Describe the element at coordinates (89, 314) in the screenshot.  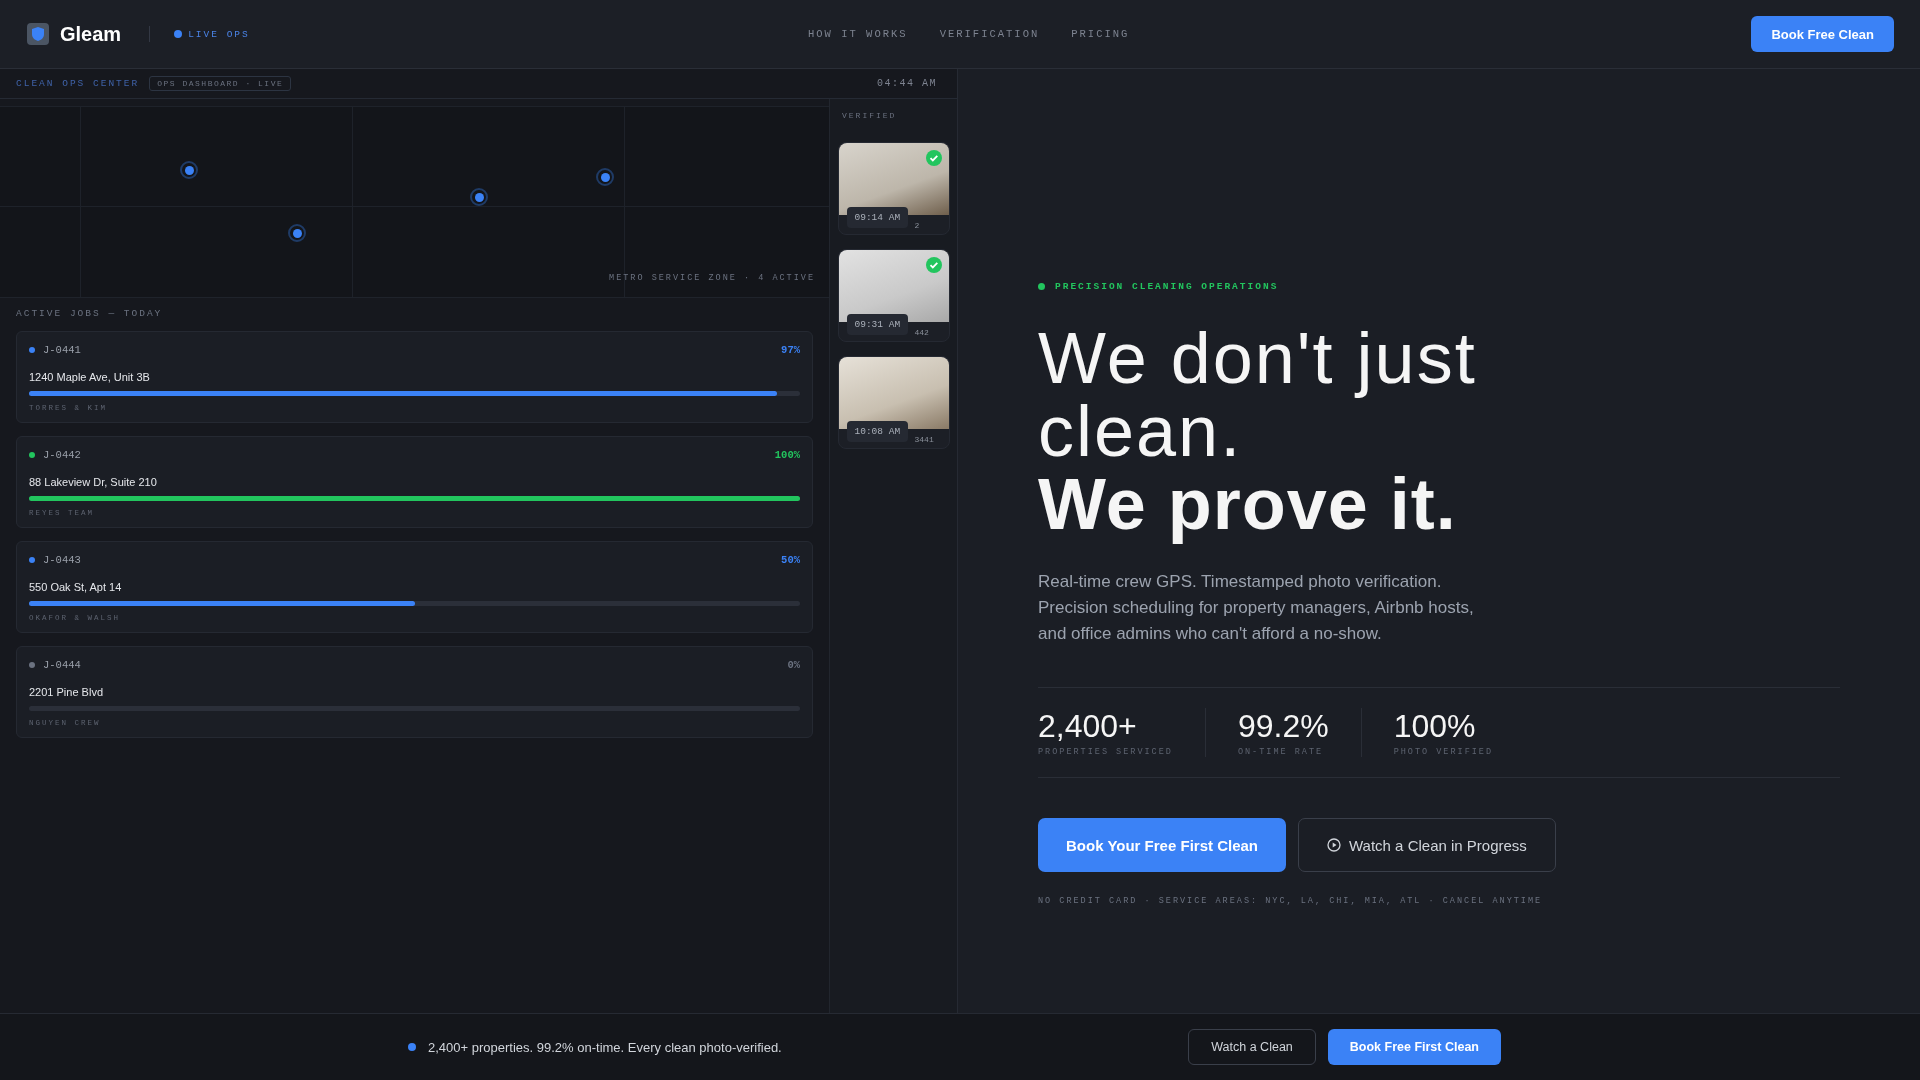
I see `section-heading: ACTIVE JOBS — TODAY` at that location.